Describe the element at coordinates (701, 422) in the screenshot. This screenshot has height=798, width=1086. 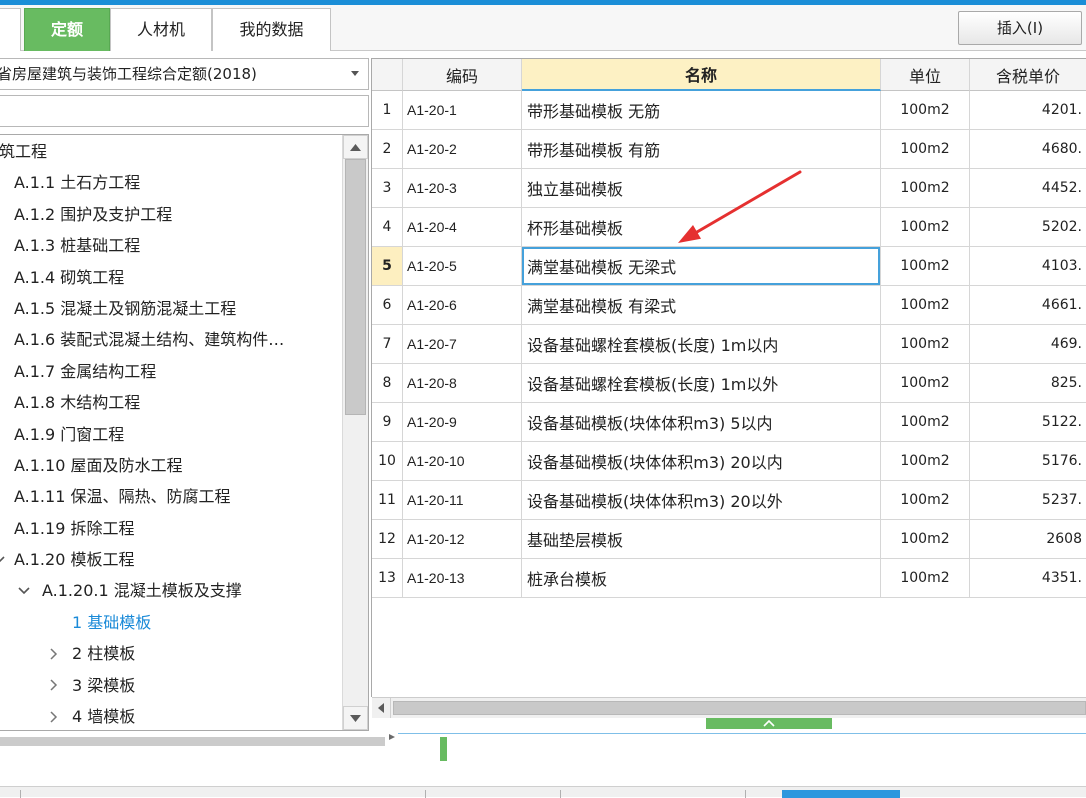
I see `cell-name: 设备基础模板(块体体积m3) 5以内` at that location.